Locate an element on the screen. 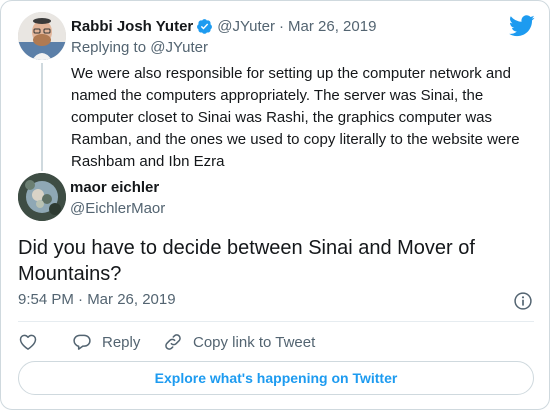  like-button is located at coordinates (28, 342).